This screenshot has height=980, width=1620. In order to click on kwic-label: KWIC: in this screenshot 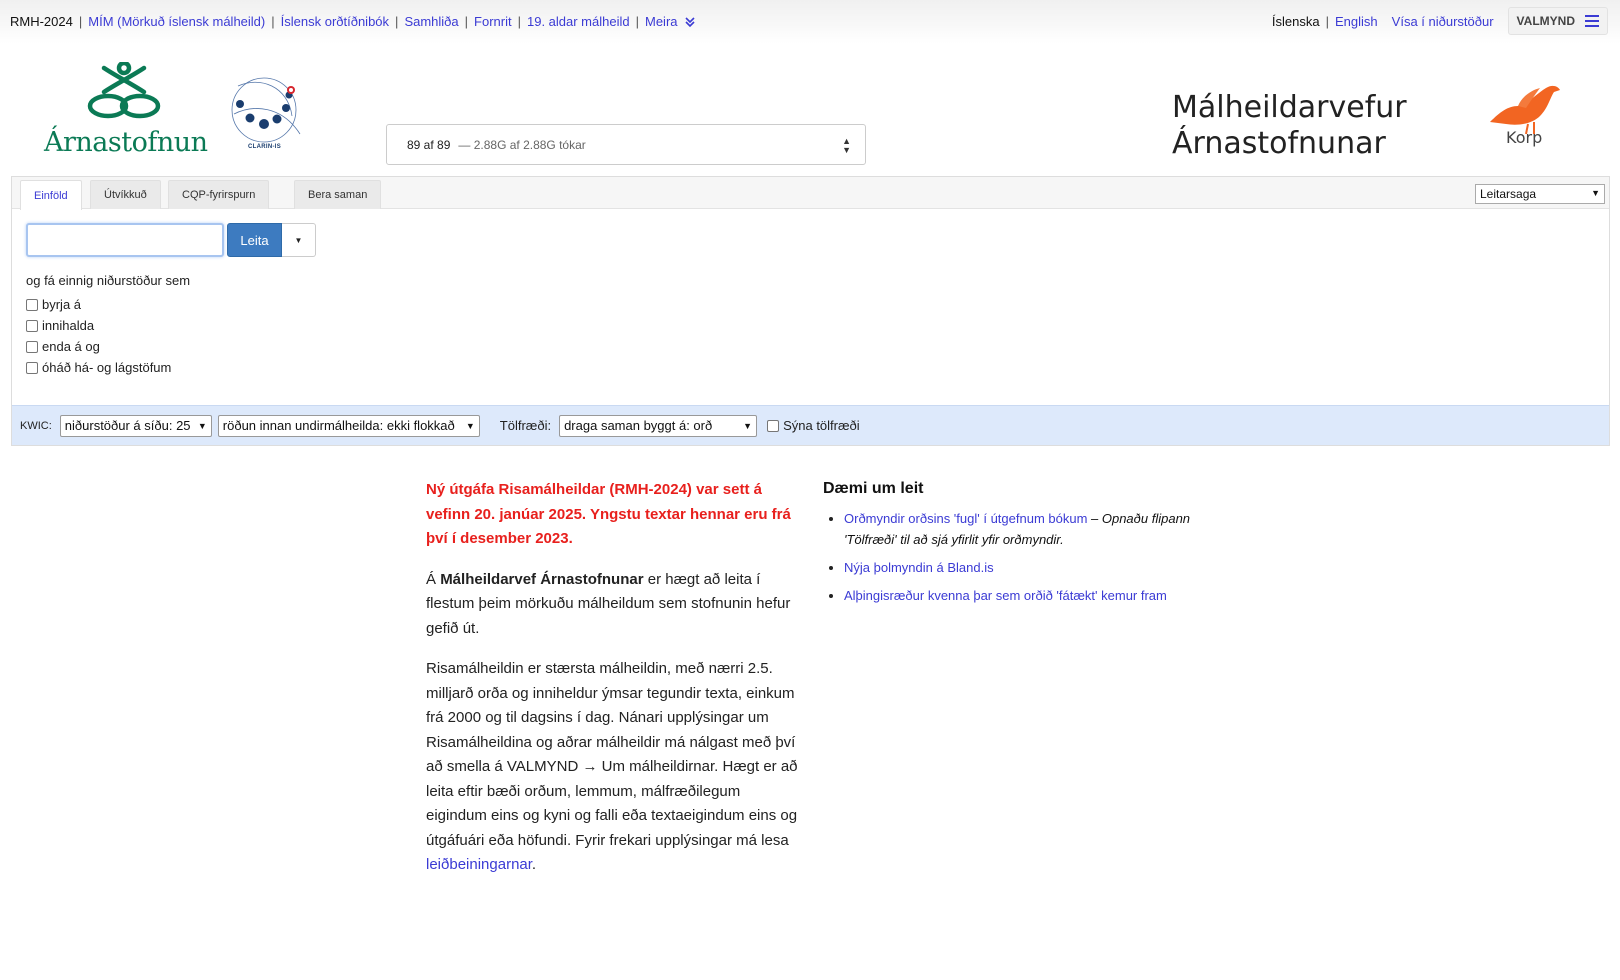, I will do `click(36, 425)`.